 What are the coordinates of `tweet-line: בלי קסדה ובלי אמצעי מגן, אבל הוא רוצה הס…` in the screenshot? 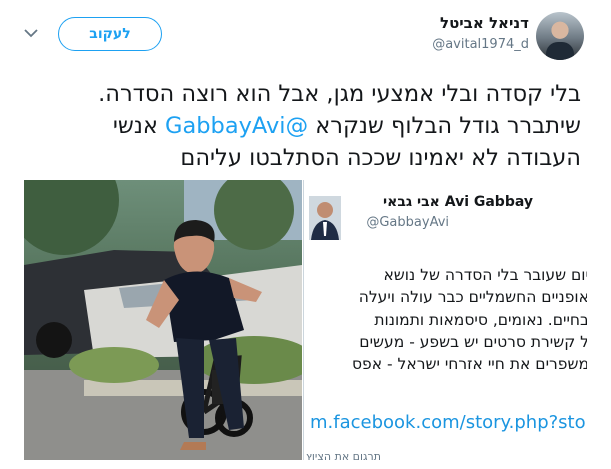 It's located at (339, 94).